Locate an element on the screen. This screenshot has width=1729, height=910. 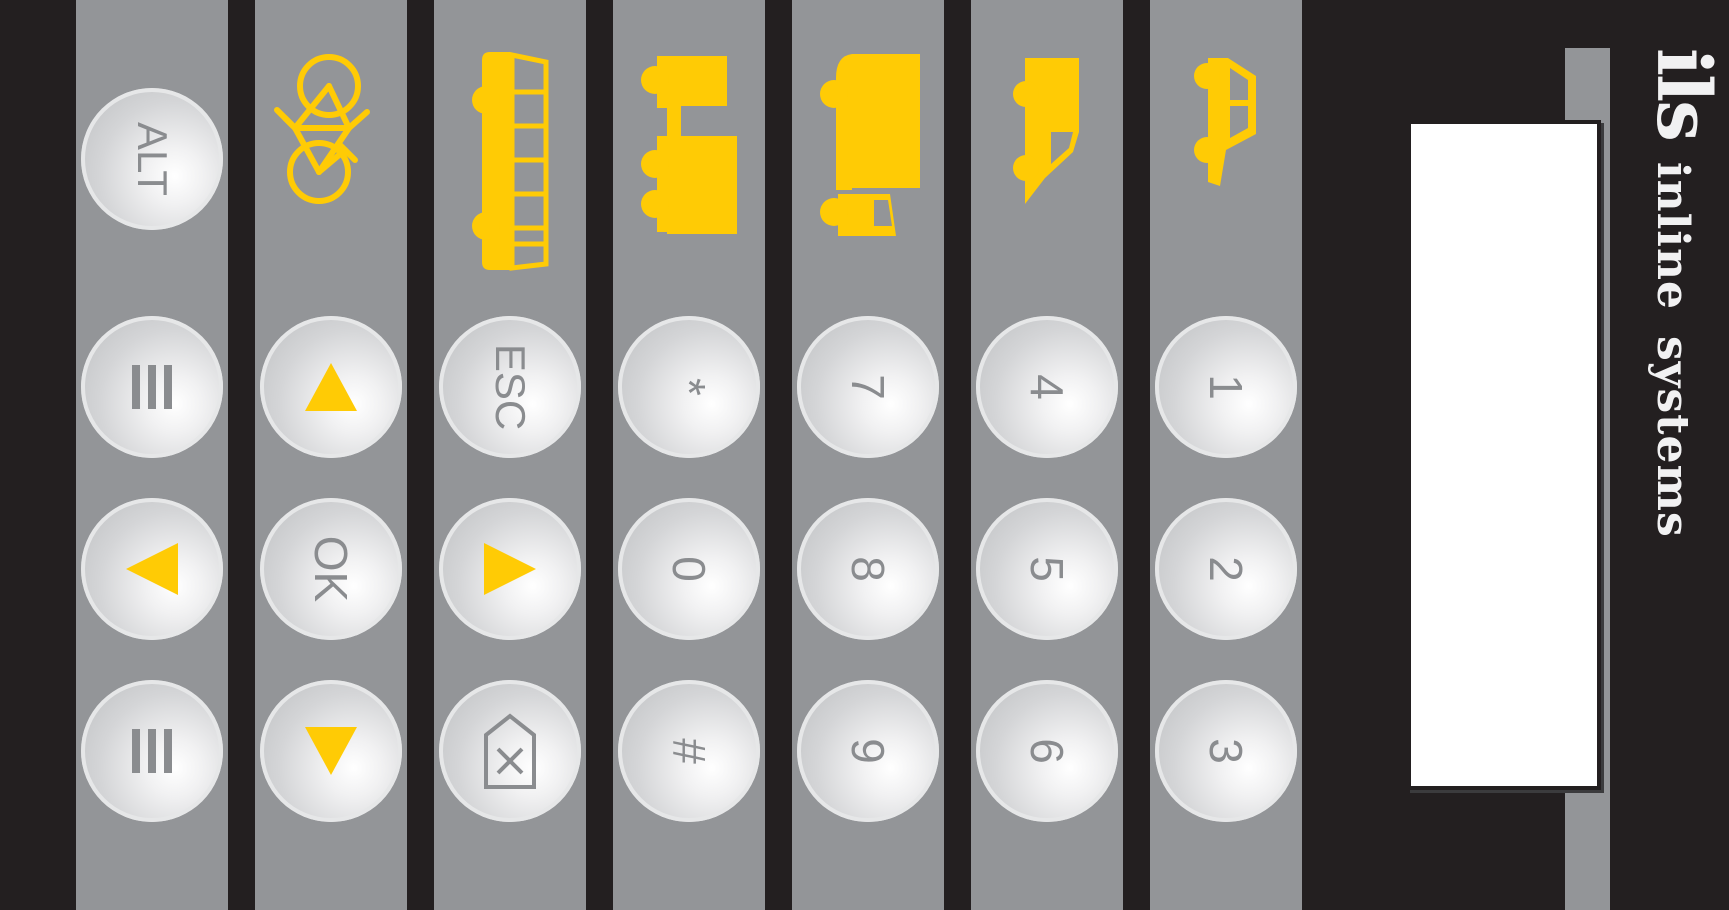
key-column-1: ALT is located at coordinates (152, 455).